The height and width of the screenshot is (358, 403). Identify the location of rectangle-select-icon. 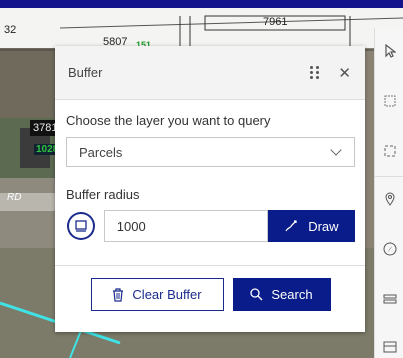
(81, 226).